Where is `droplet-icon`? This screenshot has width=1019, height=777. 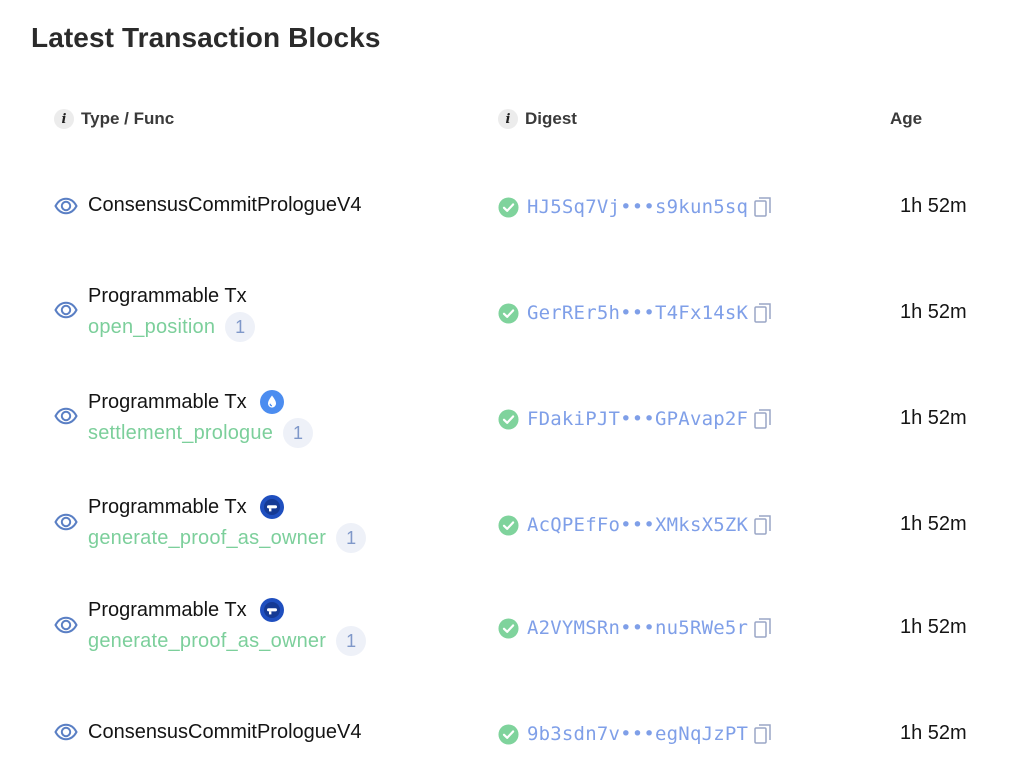 droplet-icon is located at coordinates (271, 402).